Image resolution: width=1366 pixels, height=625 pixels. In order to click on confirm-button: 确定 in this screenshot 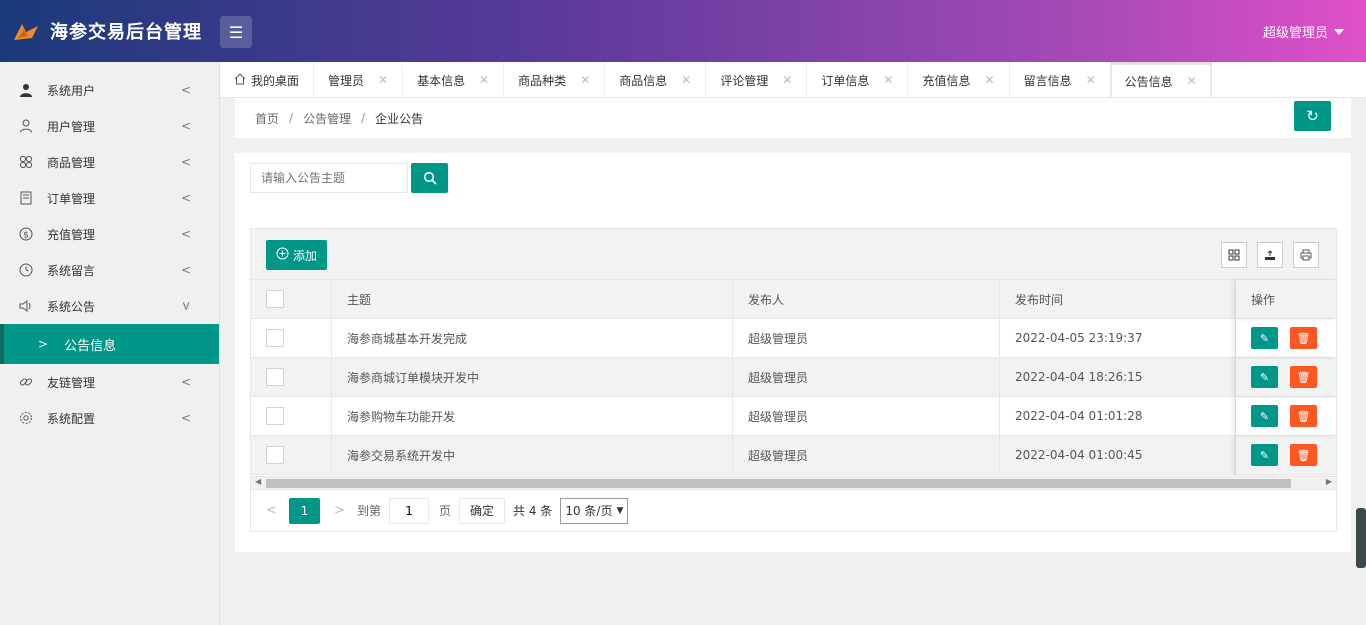, I will do `click(482, 510)`.